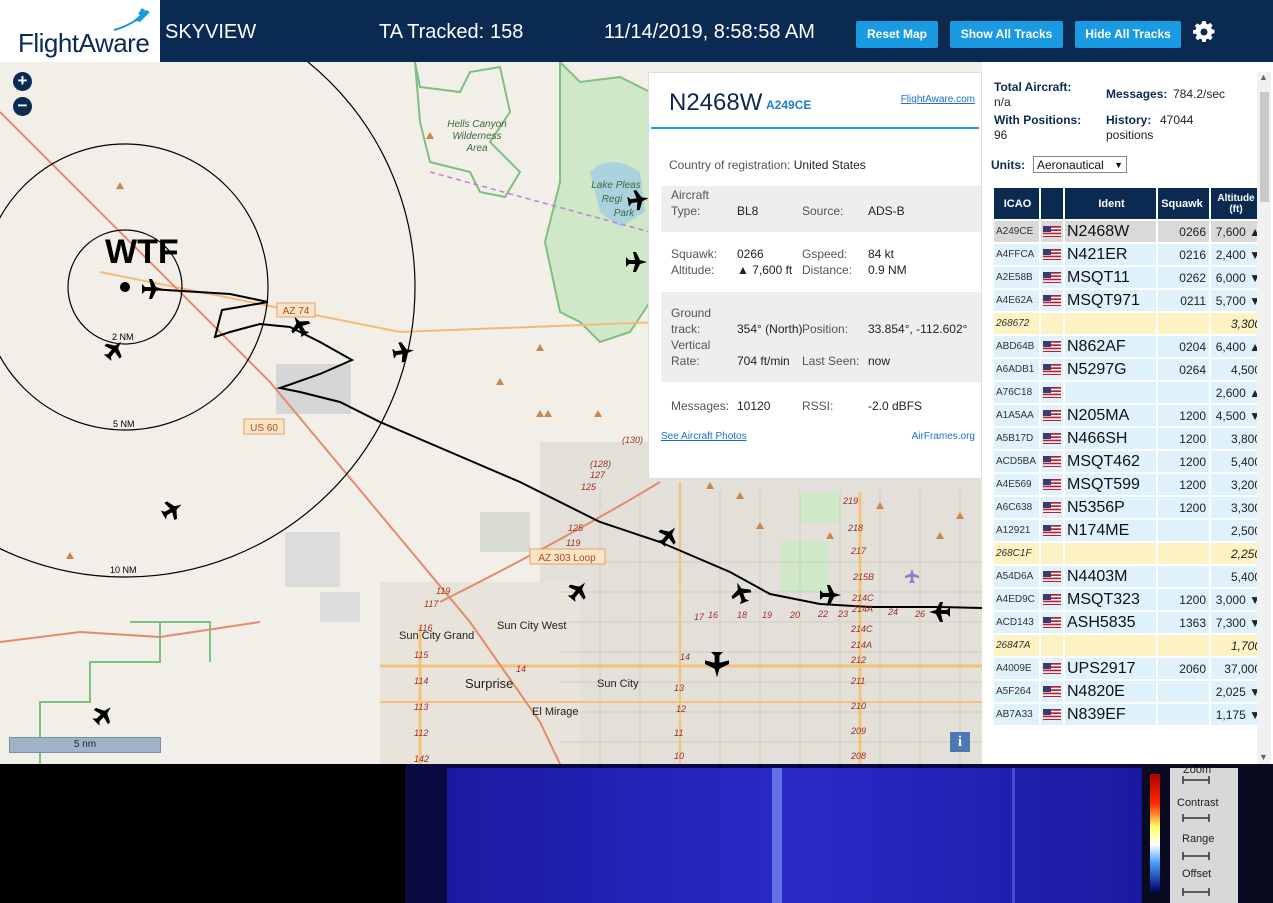  I want to click on column-header-icao: ICAO, so click(1016, 203).